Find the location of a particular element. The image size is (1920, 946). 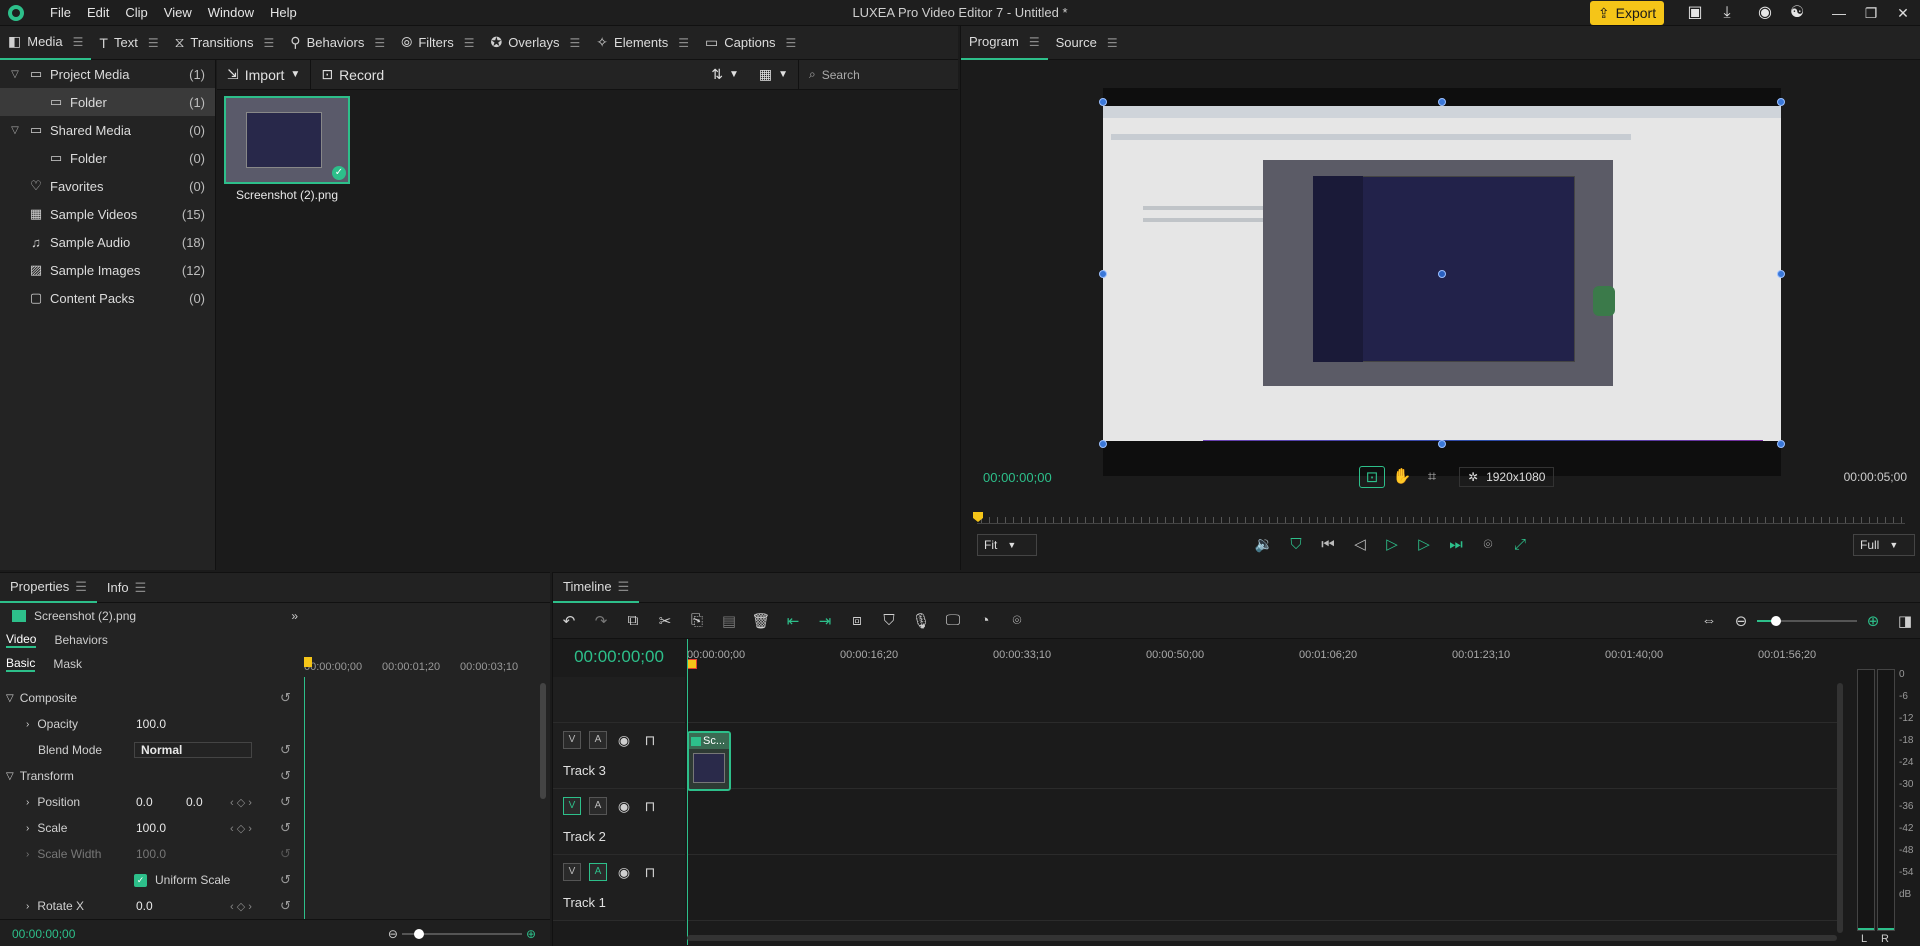

play-icon: ▷ is located at coordinates (1392, 545).